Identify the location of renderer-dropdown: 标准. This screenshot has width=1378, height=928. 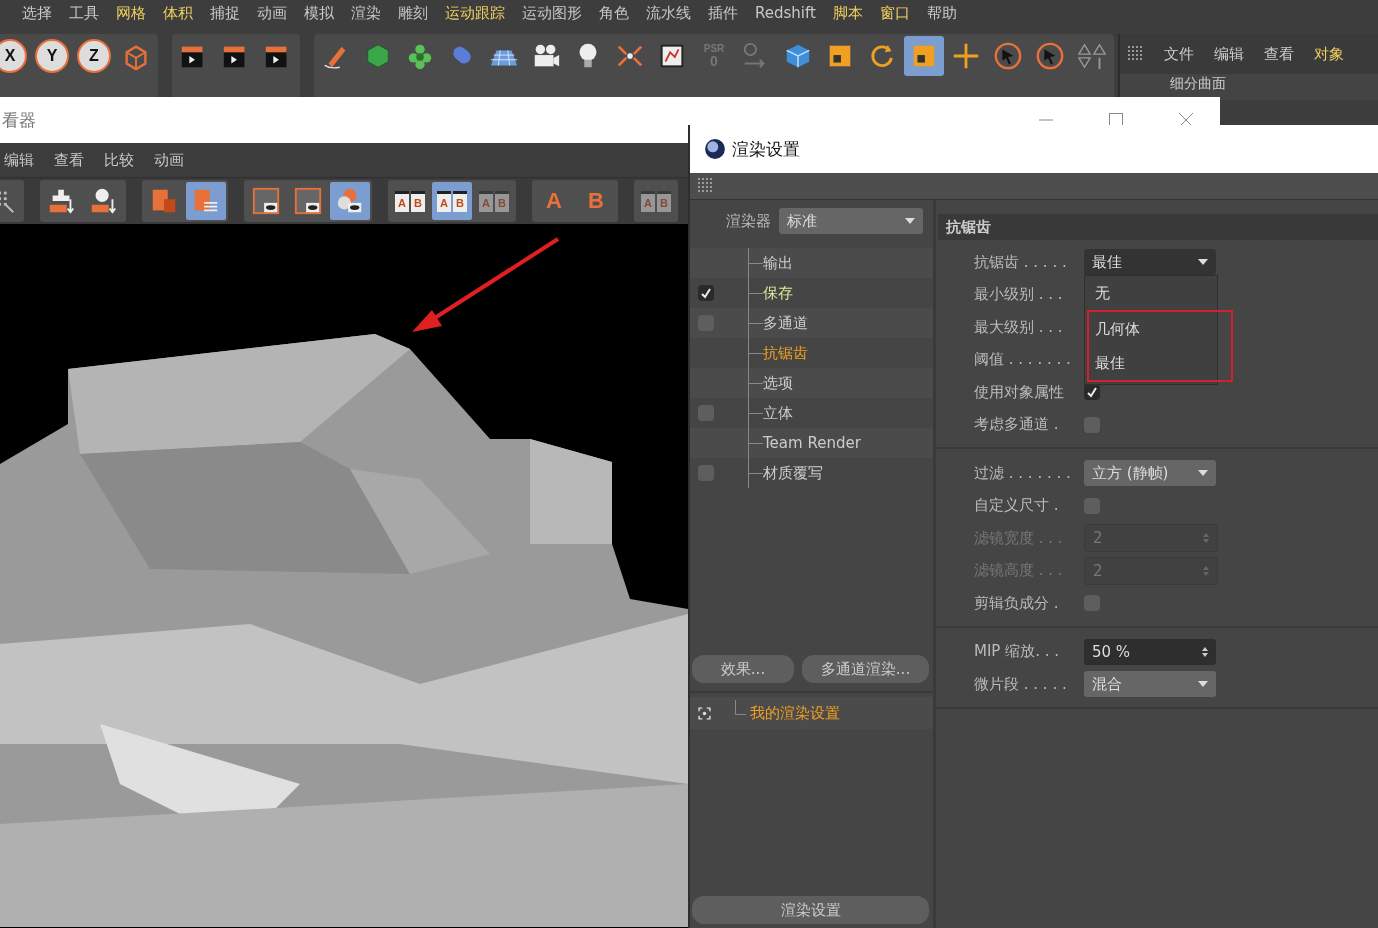
(851, 221).